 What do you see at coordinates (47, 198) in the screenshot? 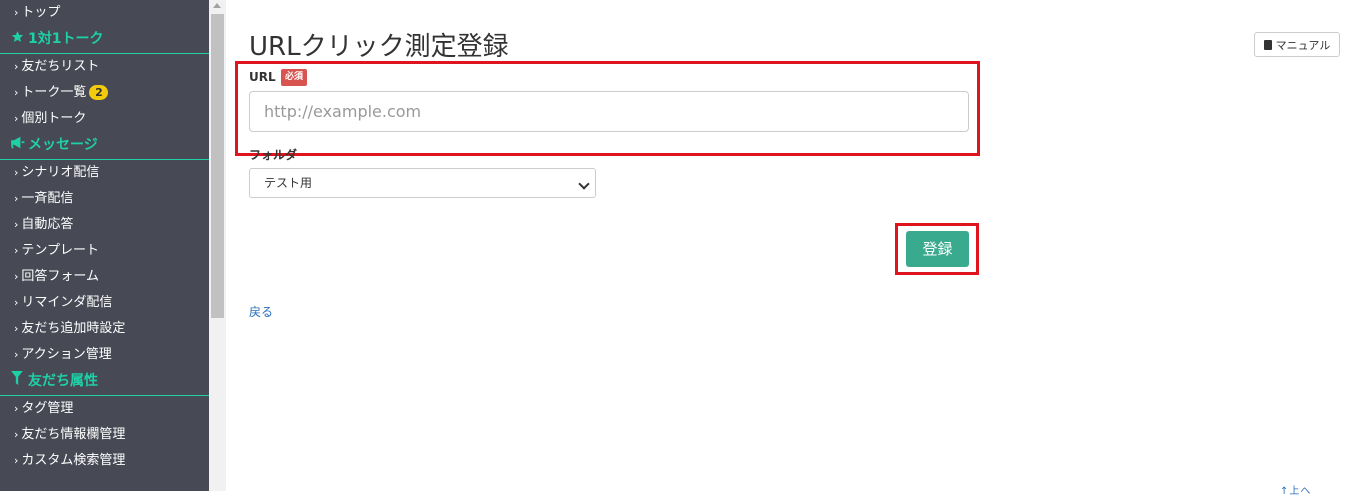
I see `sidebar-item-label: 一斉配信` at bounding box center [47, 198].